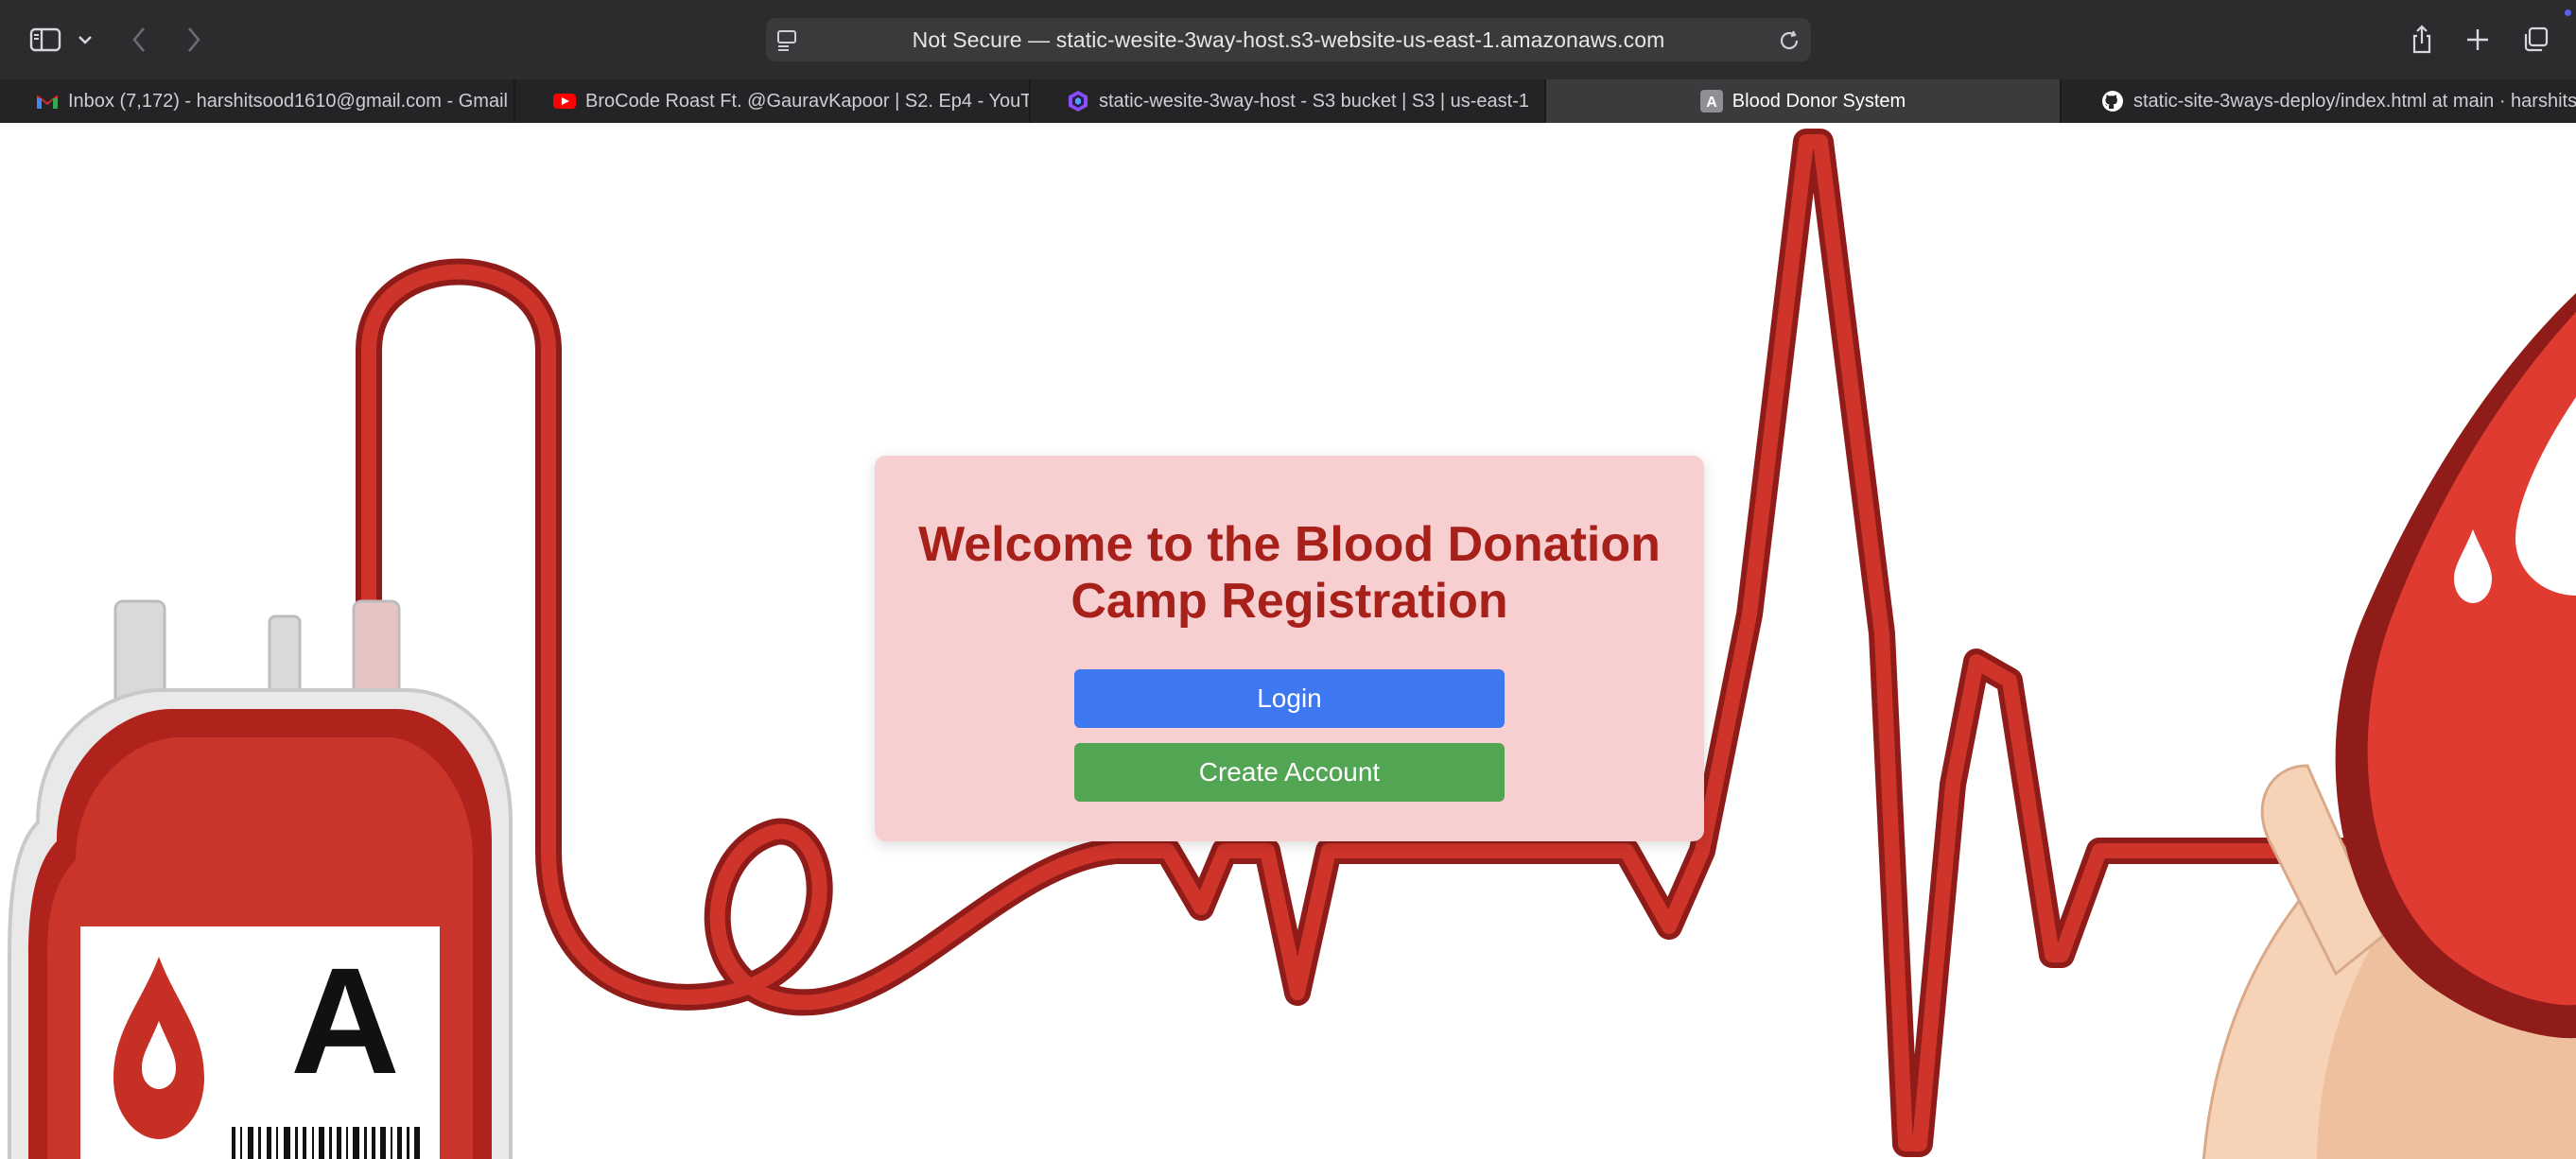 The width and height of the screenshot is (2576, 1159). I want to click on share-icon, so click(2422, 40).